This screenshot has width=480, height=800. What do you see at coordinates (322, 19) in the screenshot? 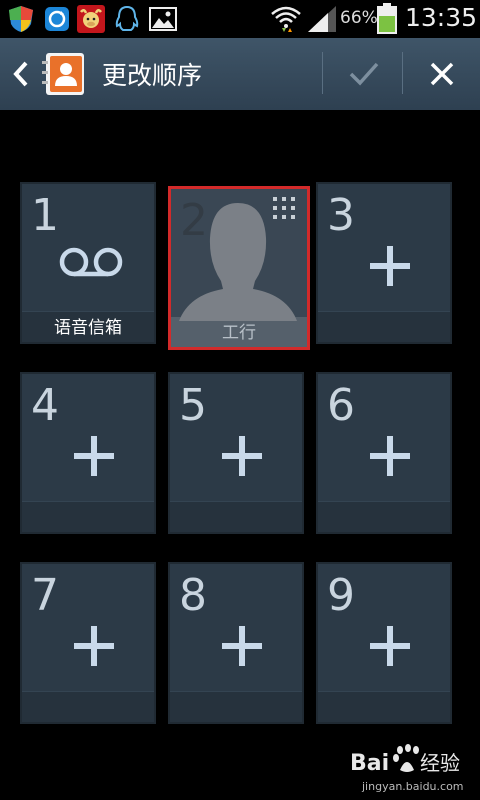
I see `signal-icon` at bounding box center [322, 19].